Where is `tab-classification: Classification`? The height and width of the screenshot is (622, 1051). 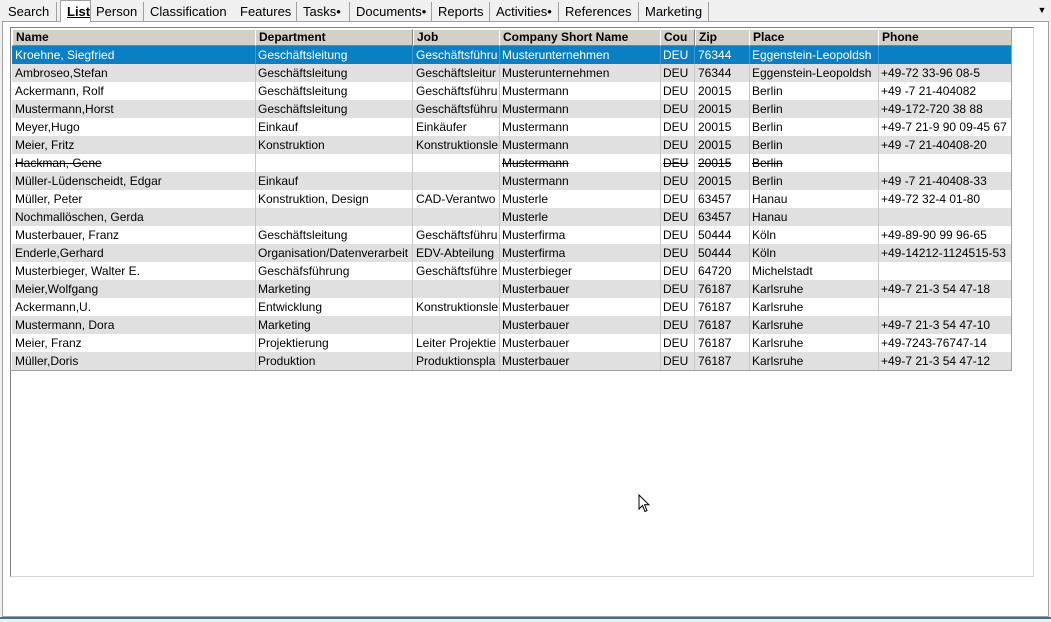 tab-classification: Classification is located at coordinates (189, 11).